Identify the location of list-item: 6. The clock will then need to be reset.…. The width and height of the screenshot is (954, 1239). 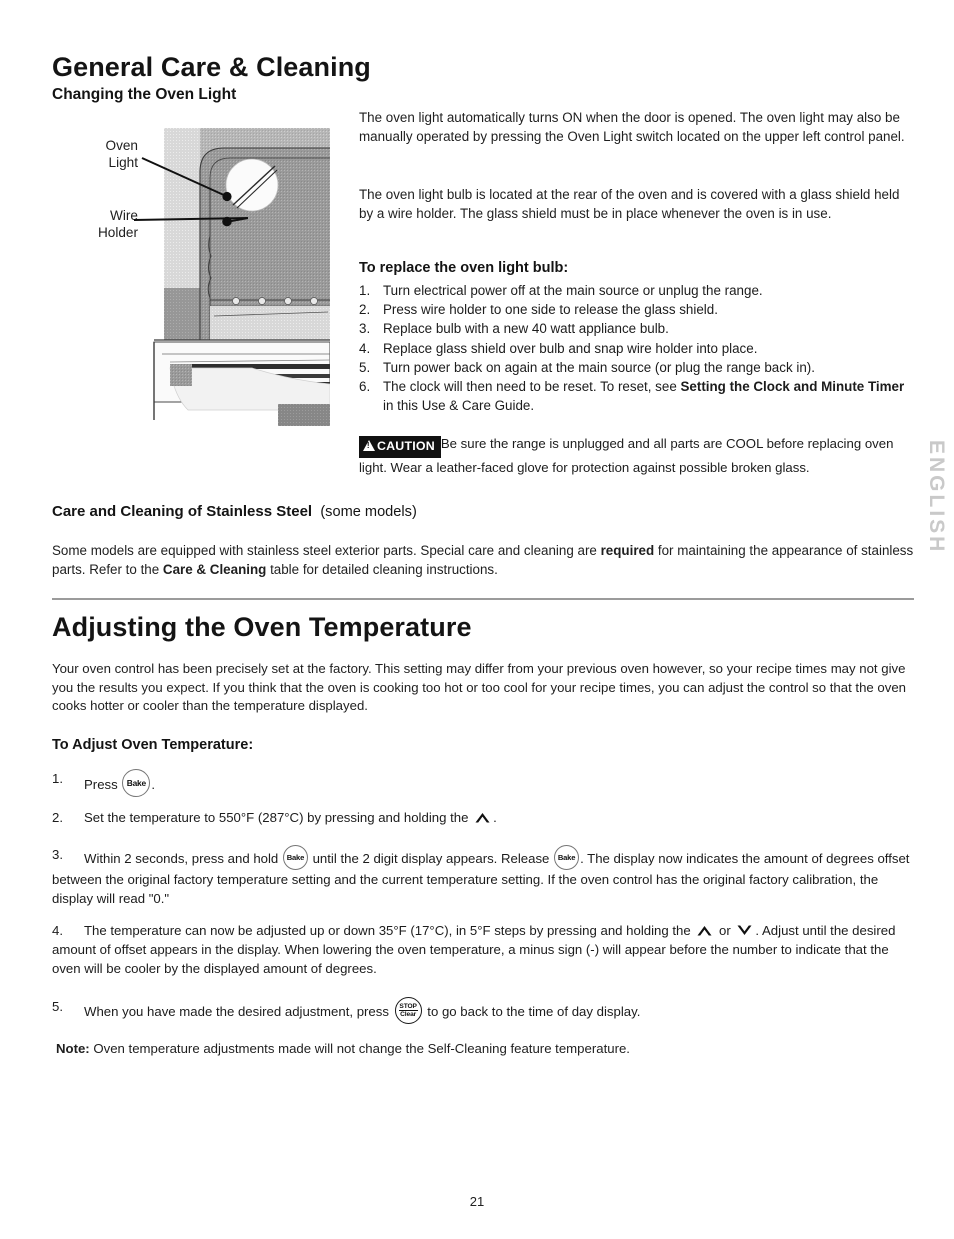
(635, 396).